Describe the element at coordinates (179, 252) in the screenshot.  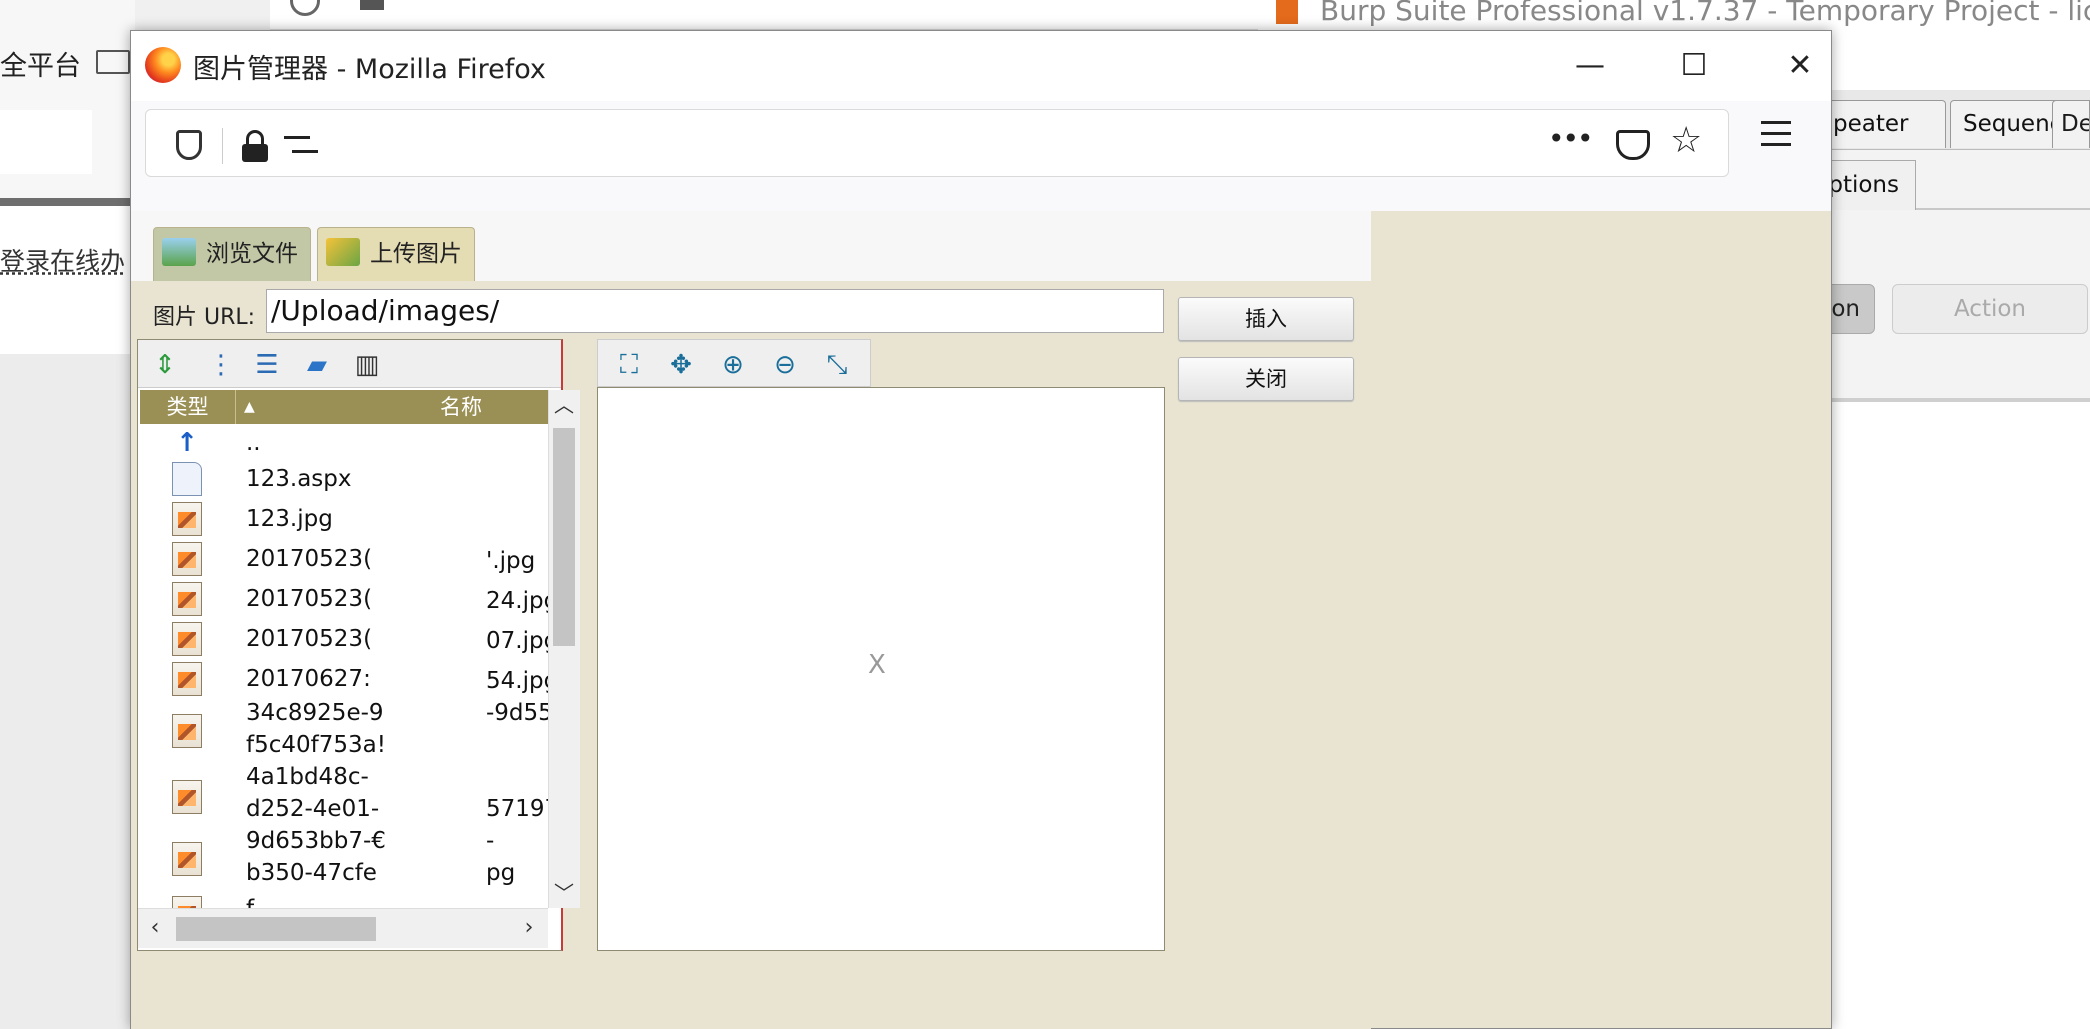
I see `browse-picture-icon` at that location.